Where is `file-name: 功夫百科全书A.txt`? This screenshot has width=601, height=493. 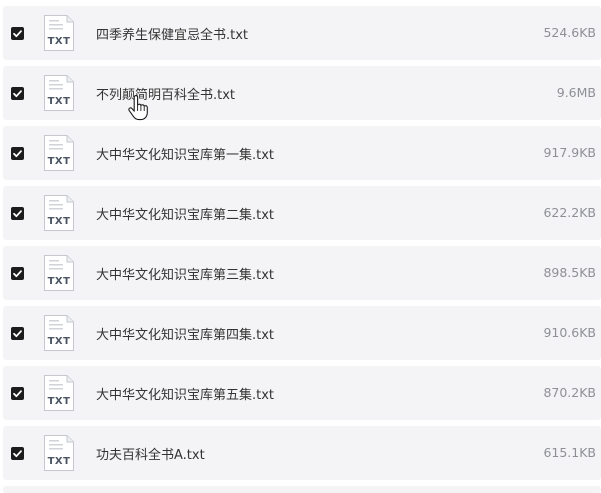 file-name: 功夫百科全书A.txt is located at coordinates (150, 453).